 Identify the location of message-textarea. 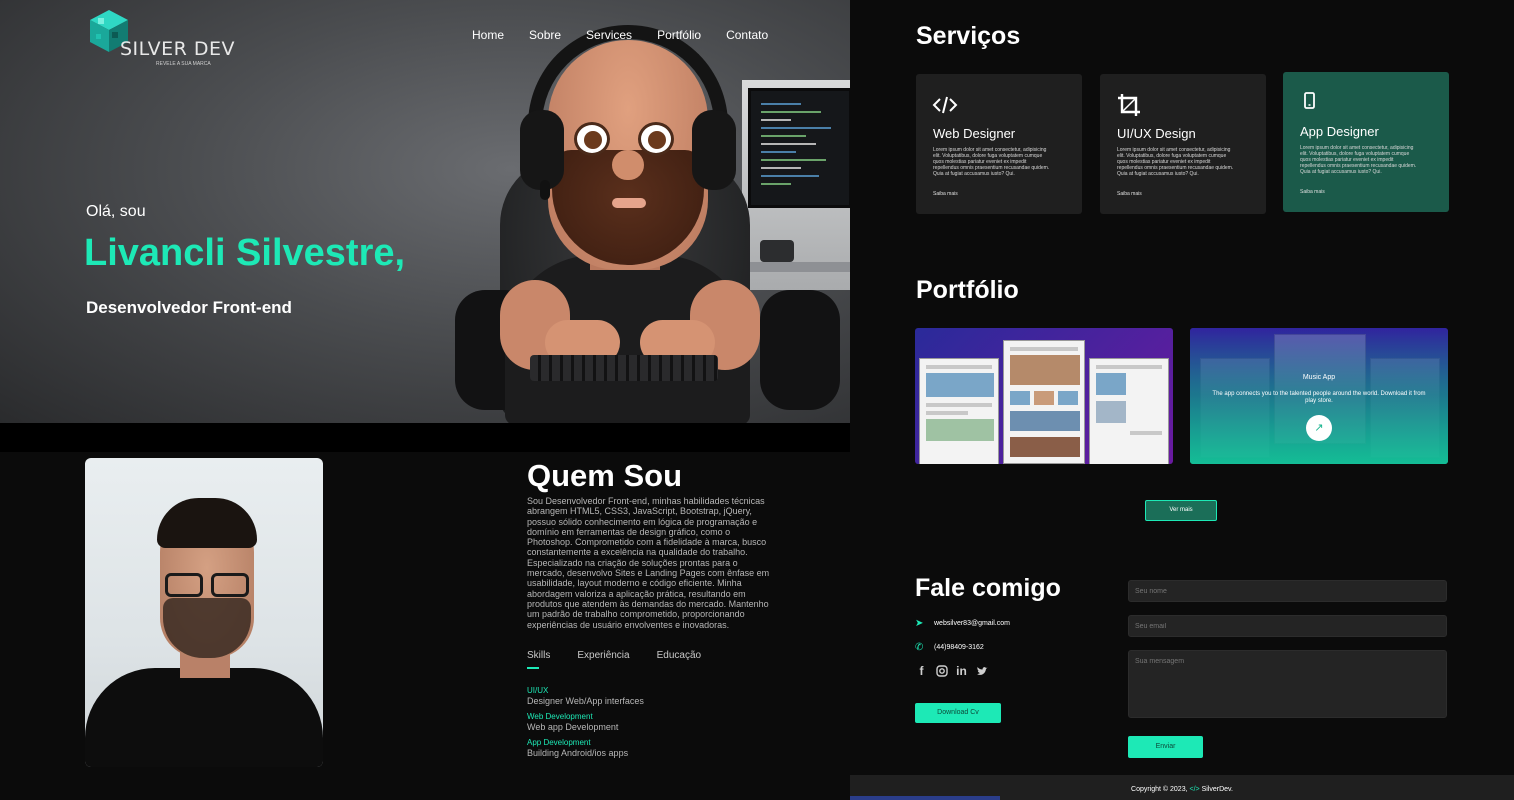
(1287, 684).